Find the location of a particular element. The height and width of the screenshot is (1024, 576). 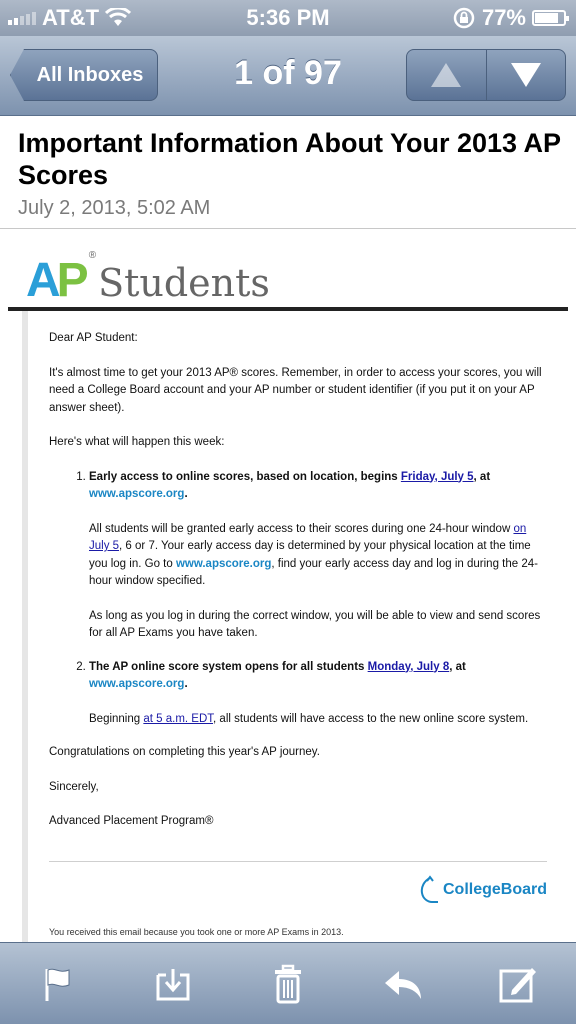

week-intro: Here's what will happen this week: is located at coordinates (137, 442).